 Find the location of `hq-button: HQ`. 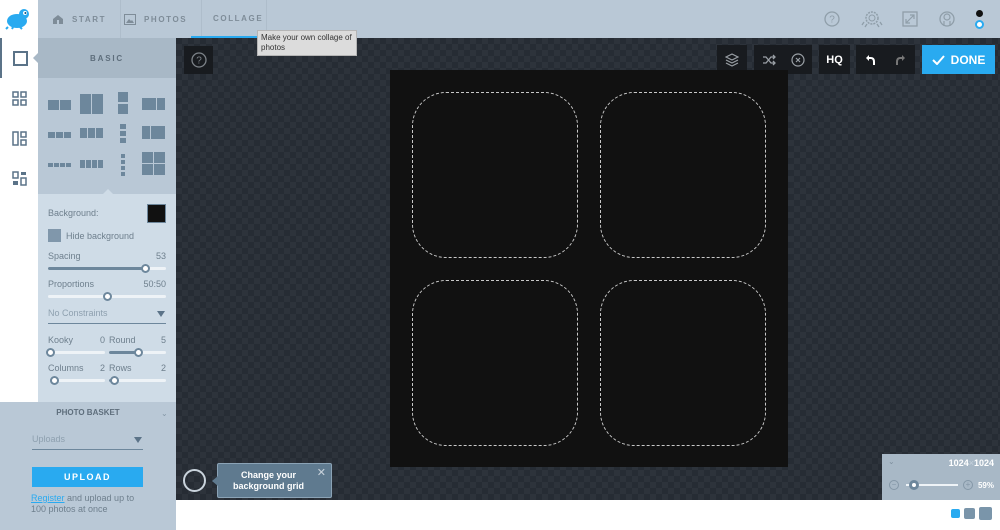

hq-button: HQ is located at coordinates (834, 60).